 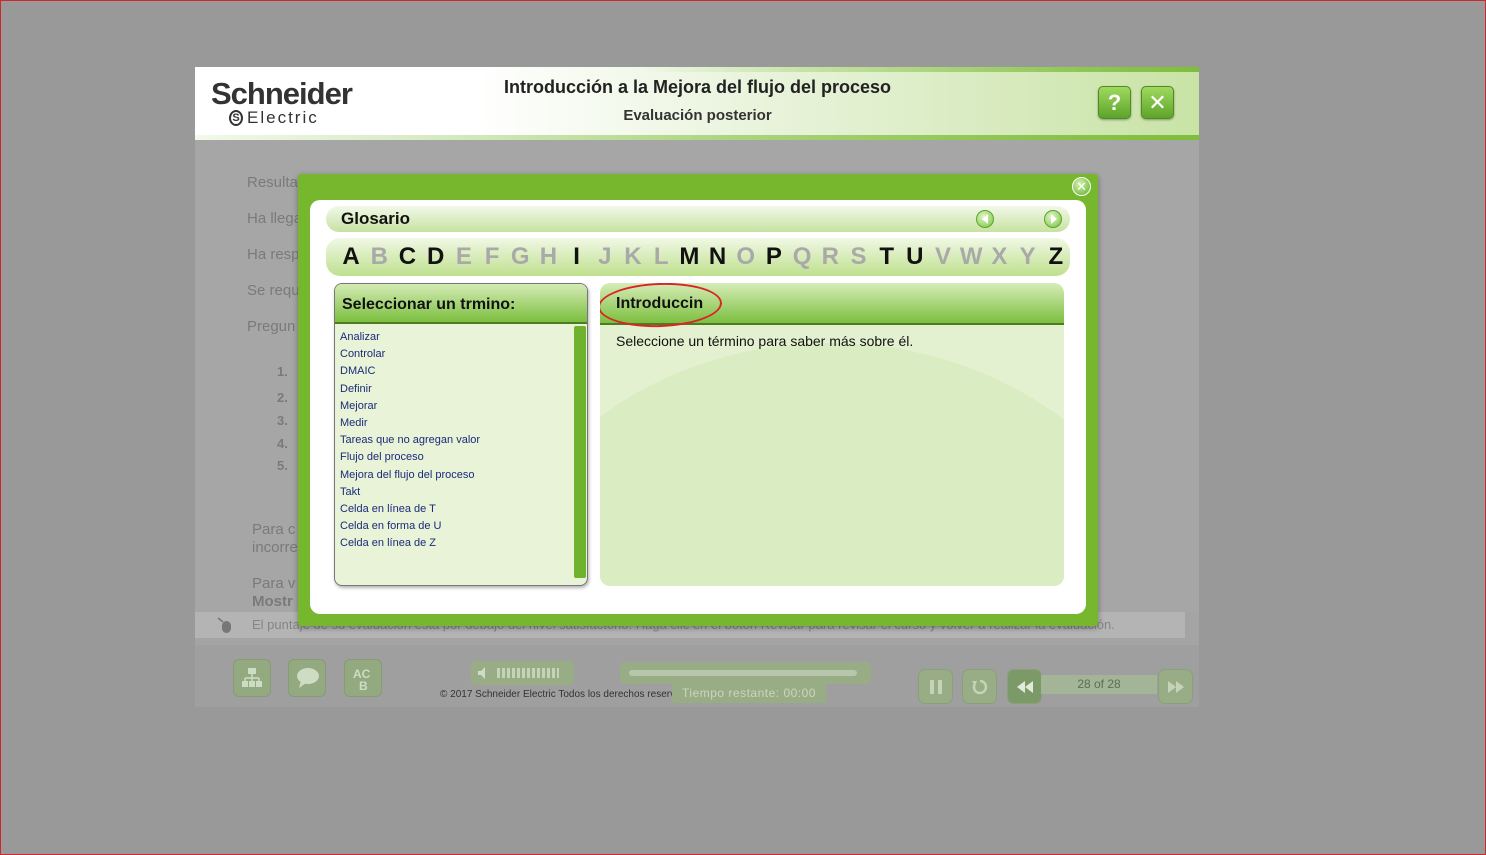 What do you see at coordinates (661, 256) in the screenshot?
I see `letter-l: L` at bounding box center [661, 256].